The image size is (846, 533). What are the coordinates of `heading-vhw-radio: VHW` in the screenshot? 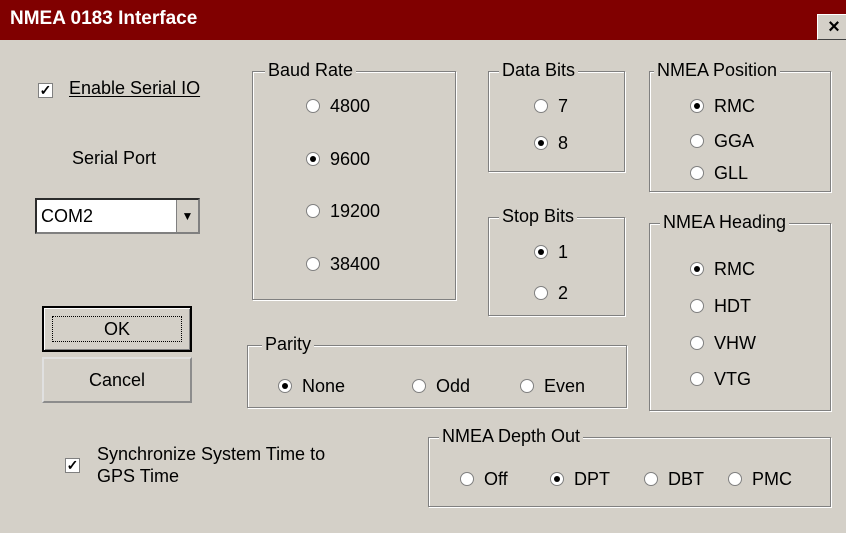 It's located at (723, 343).